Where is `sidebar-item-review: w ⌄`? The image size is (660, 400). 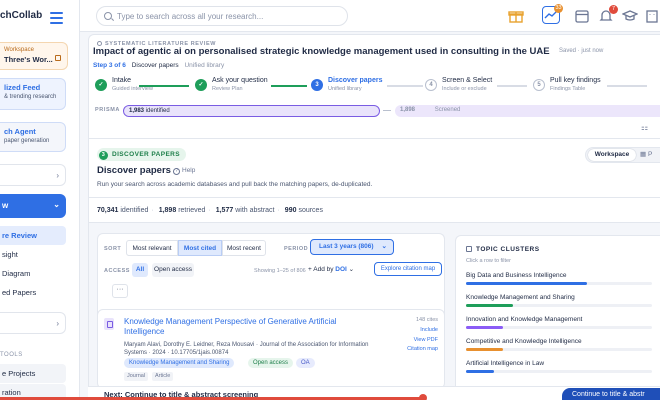 sidebar-item-review: w ⌄ is located at coordinates (33, 206).